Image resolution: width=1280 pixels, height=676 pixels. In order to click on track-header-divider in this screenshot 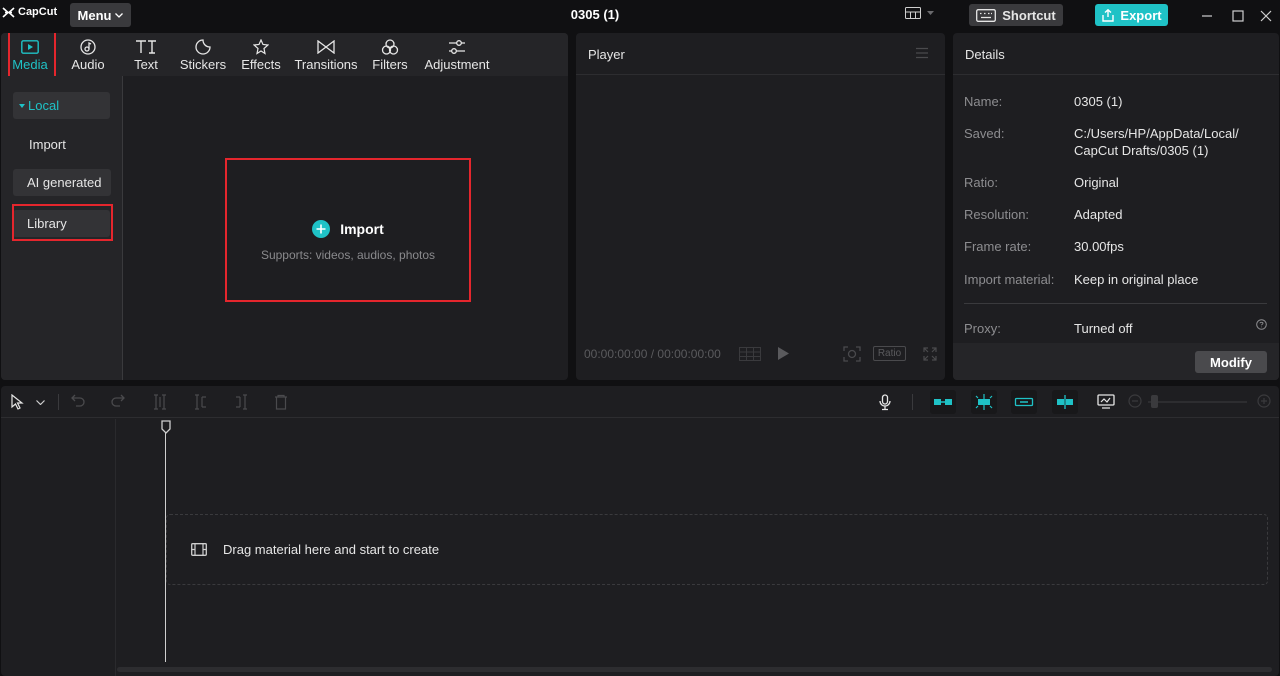, I will do `click(115, 547)`.